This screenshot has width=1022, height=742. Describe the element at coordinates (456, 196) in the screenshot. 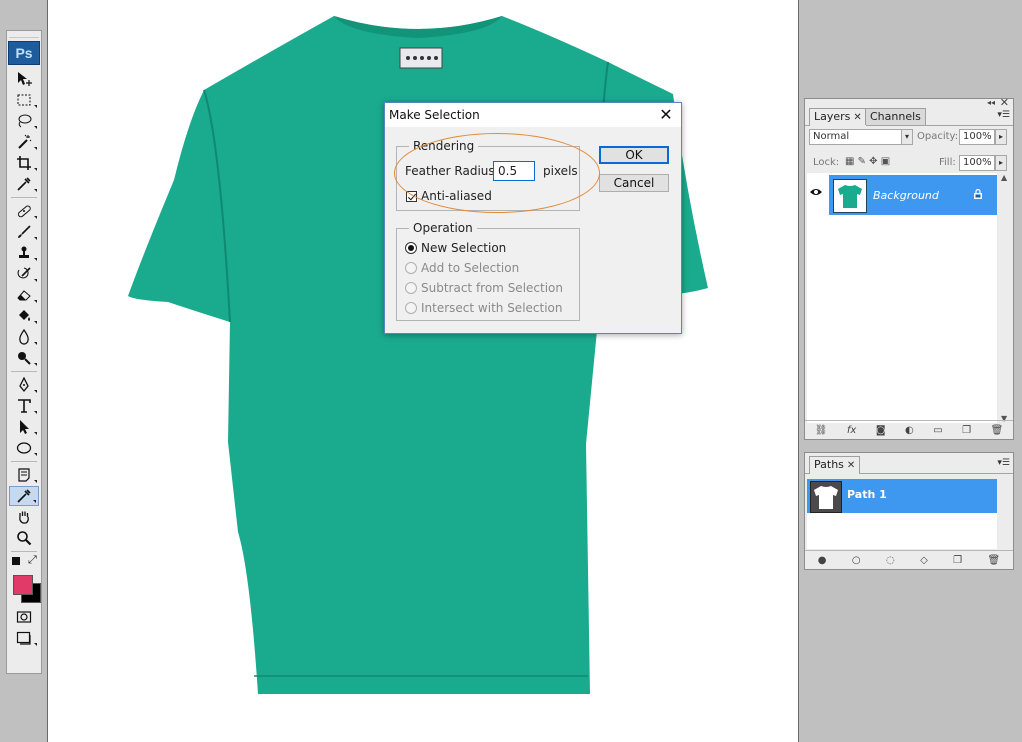

I see `anti-aliased-label: Anti-aliased` at that location.